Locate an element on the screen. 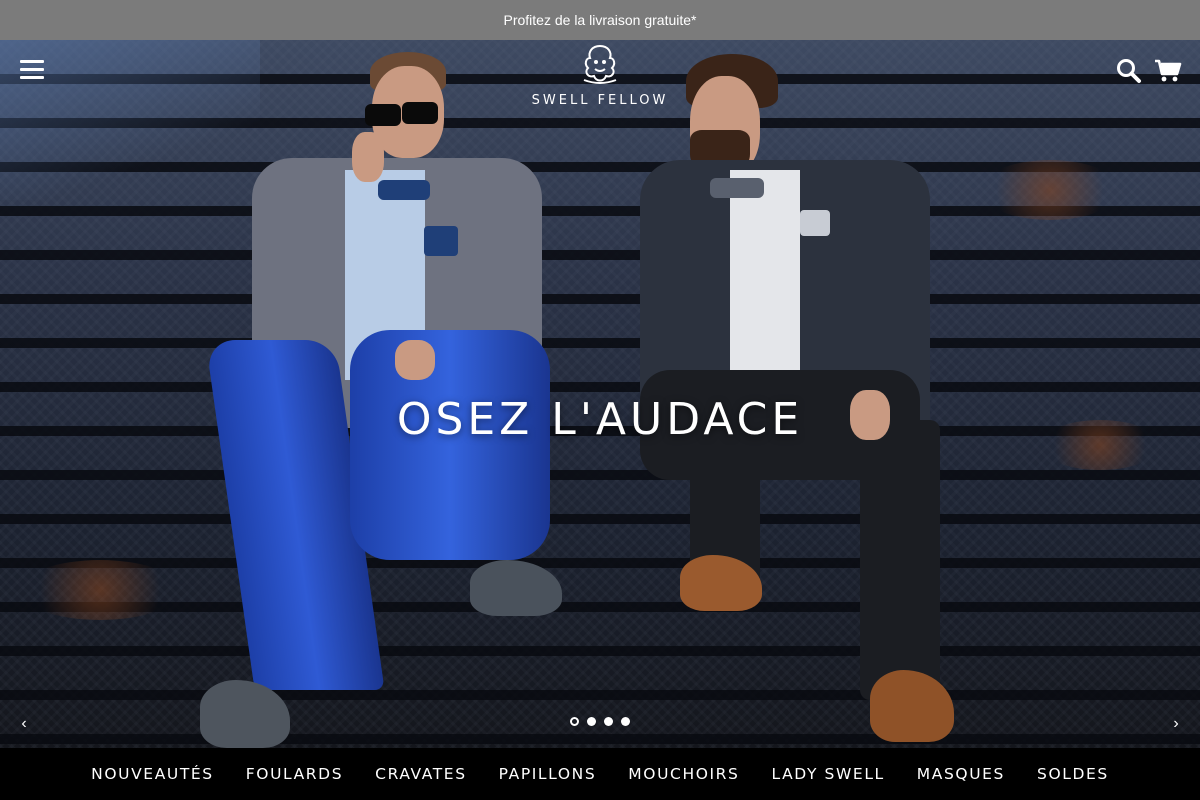 Image resolution: width=1200 pixels, height=800 pixels. nav-item-mouchoirs: MOUCHOIRS is located at coordinates (683, 774).